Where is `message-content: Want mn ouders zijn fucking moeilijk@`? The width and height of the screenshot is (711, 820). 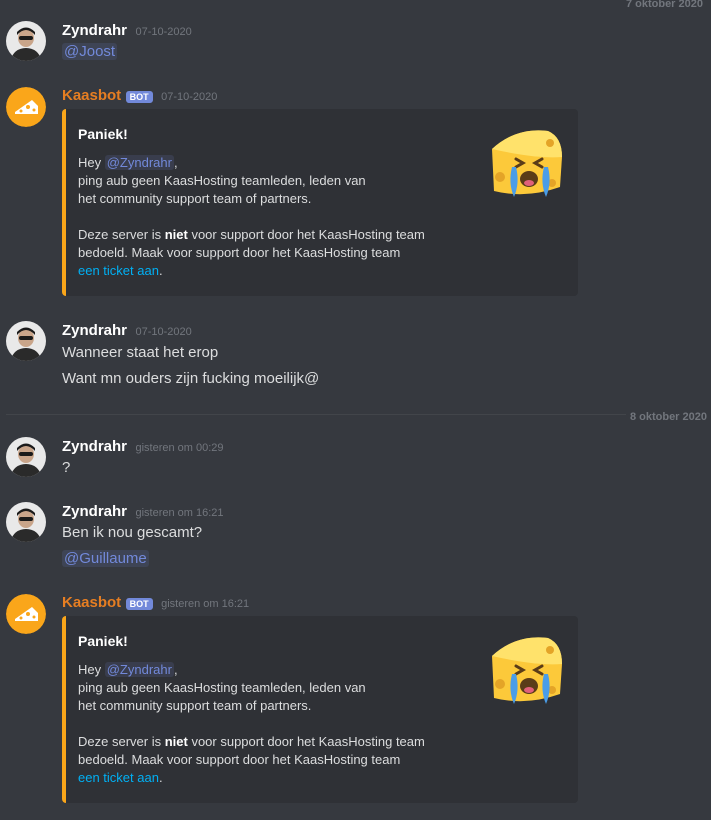
message-content: Want mn ouders zijn fucking moeilijk@ is located at coordinates (191, 378).